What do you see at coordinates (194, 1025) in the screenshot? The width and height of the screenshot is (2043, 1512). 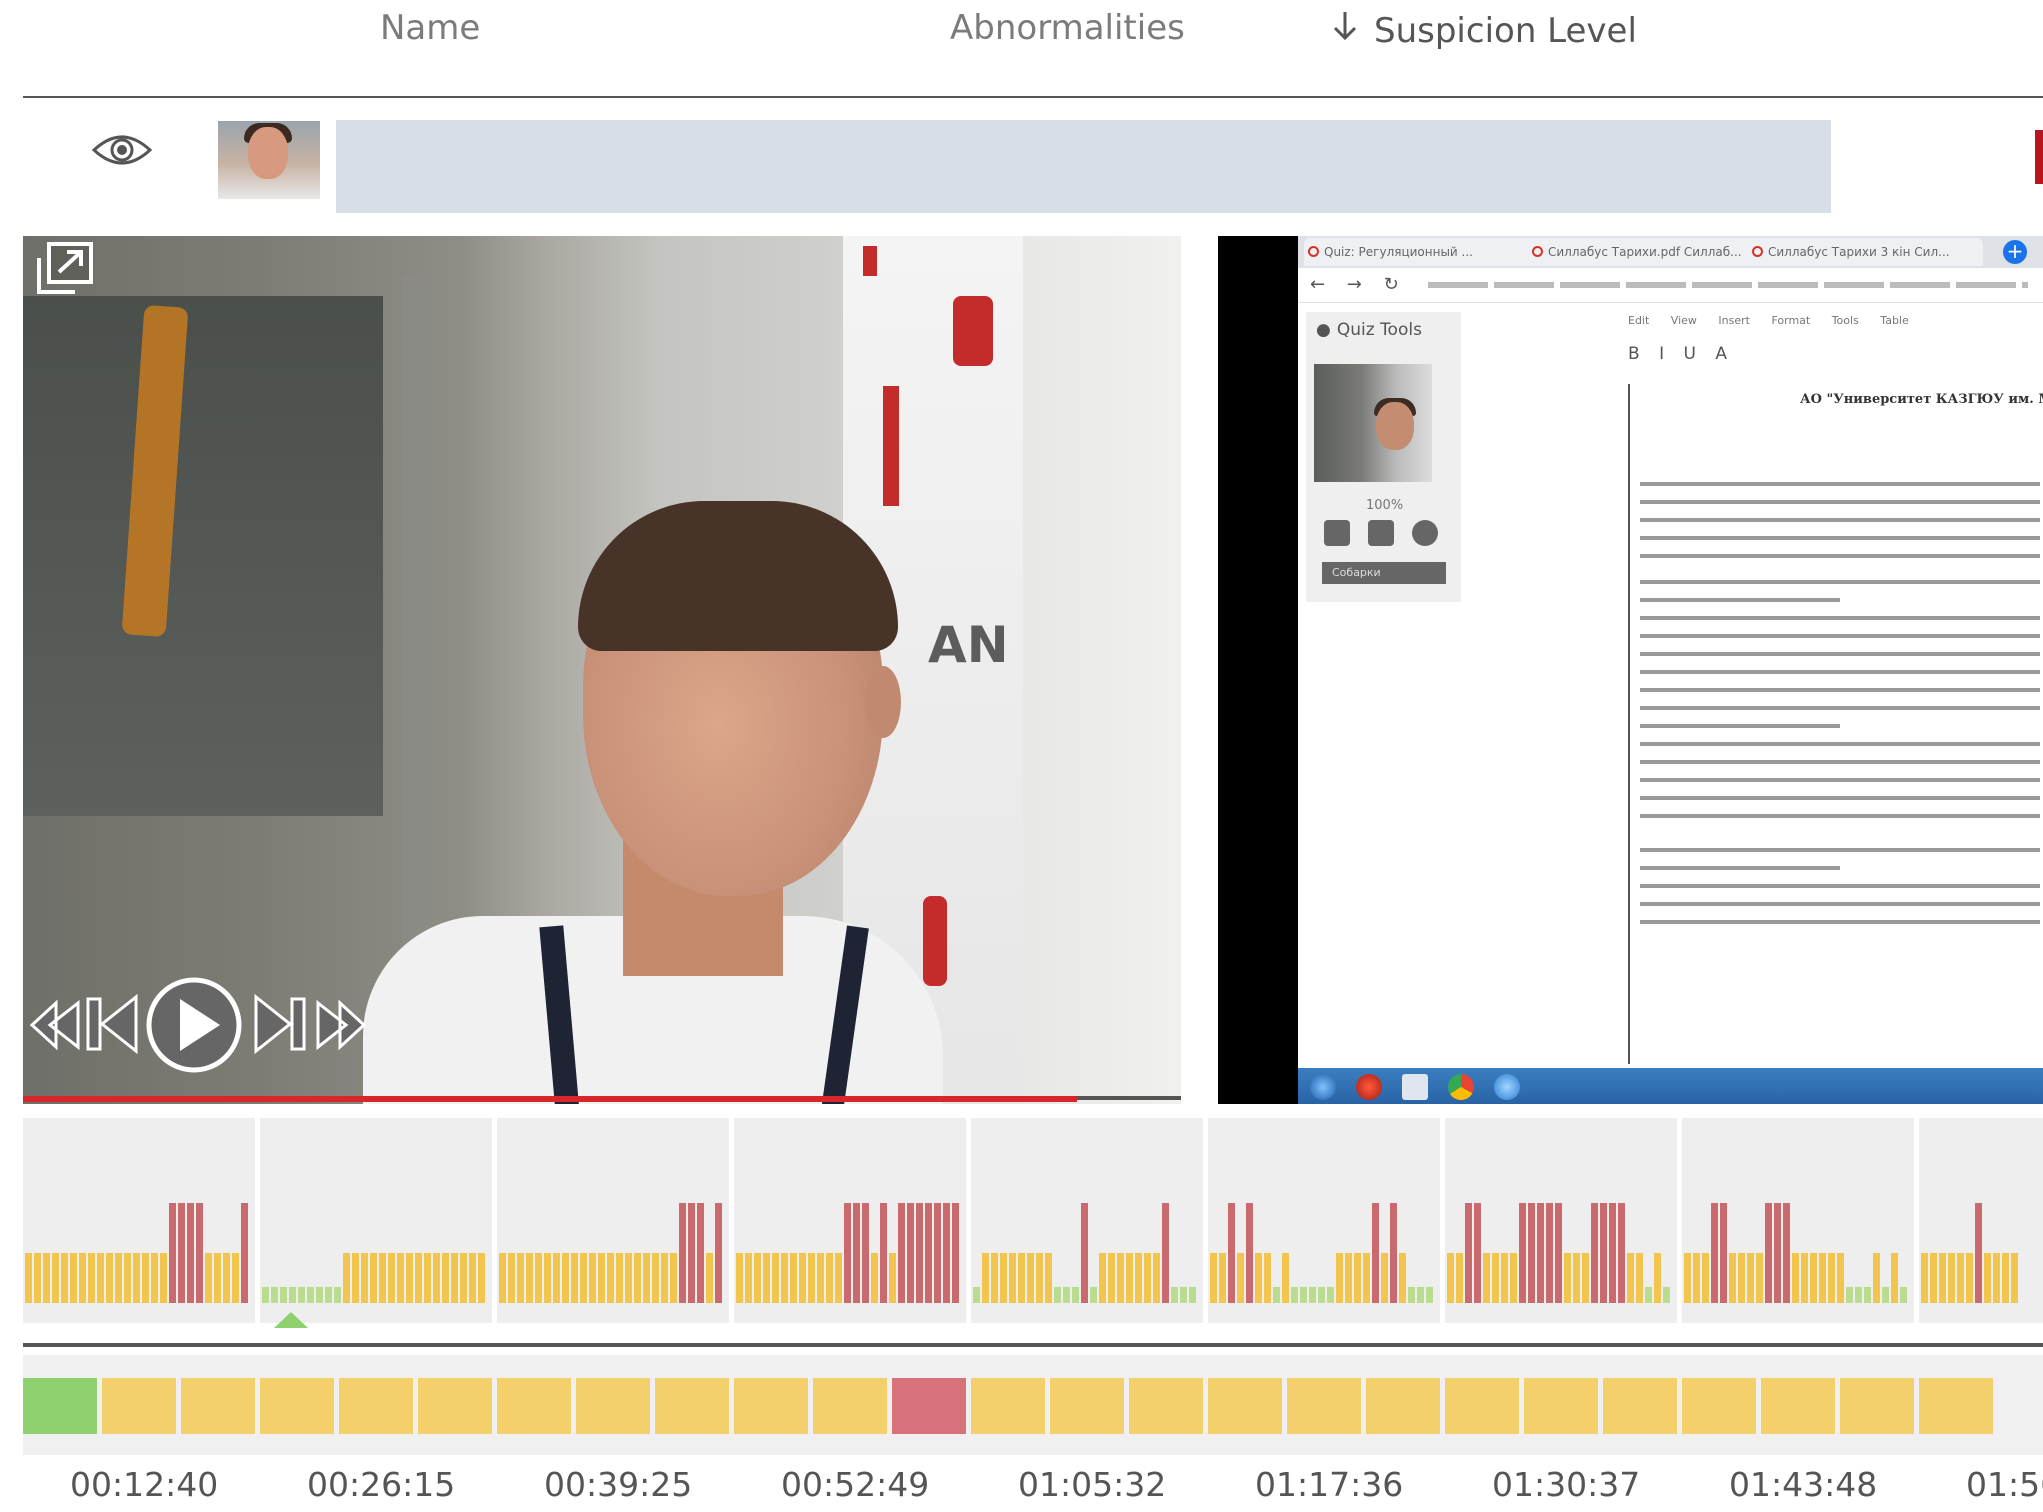 I see `play-icon` at bounding box center [194, 1025].